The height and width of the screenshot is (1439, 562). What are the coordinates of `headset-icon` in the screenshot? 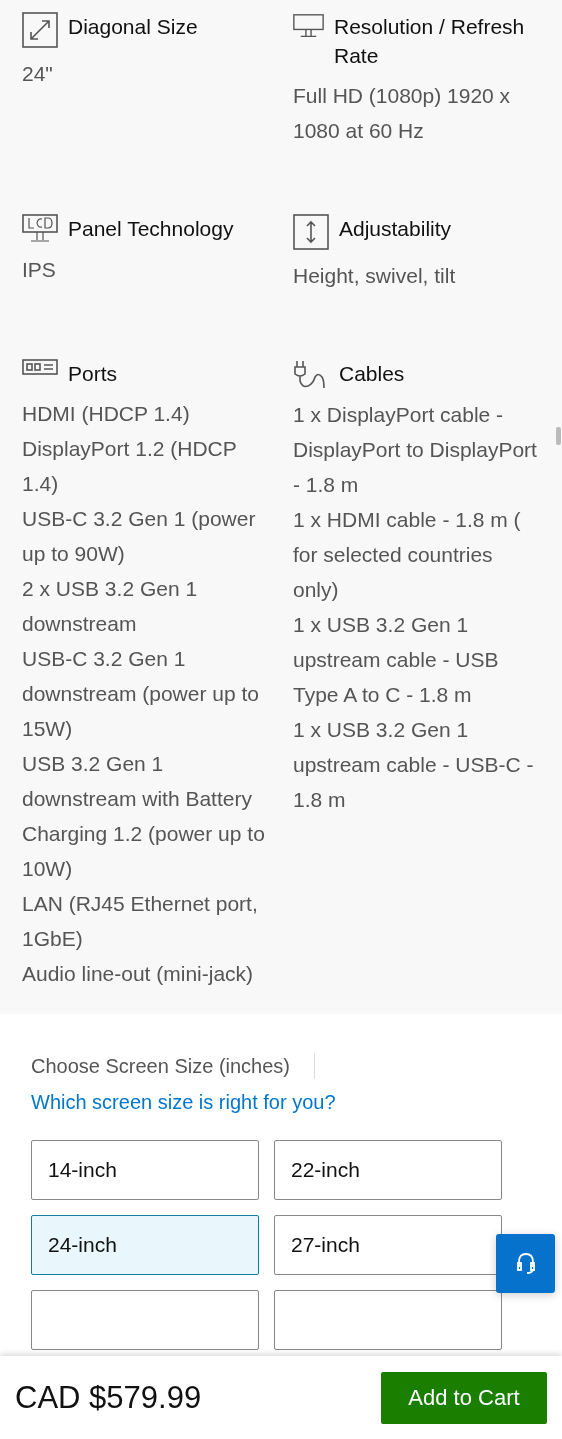 It's located at (525, 1263).